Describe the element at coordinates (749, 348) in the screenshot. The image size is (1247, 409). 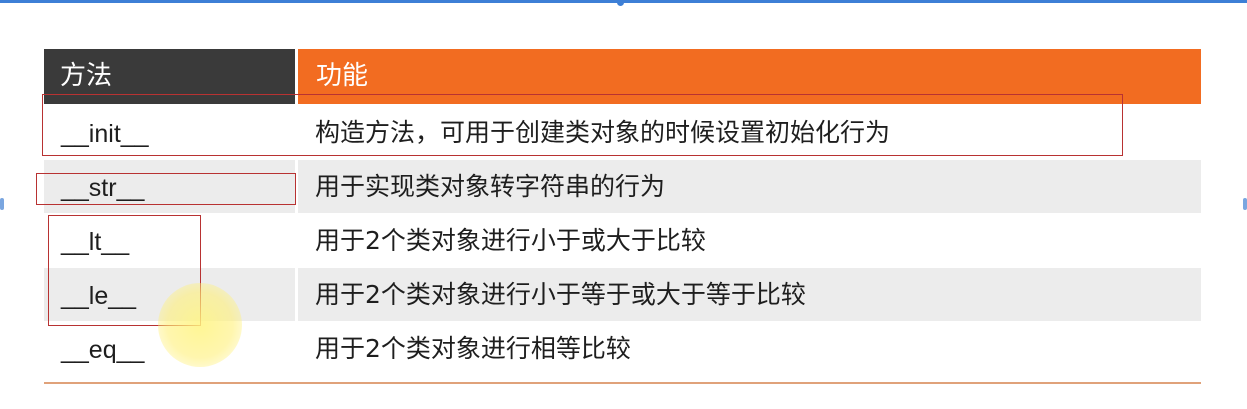
I see `description-cell: 用于2个类对象进行相等比较` at that location.